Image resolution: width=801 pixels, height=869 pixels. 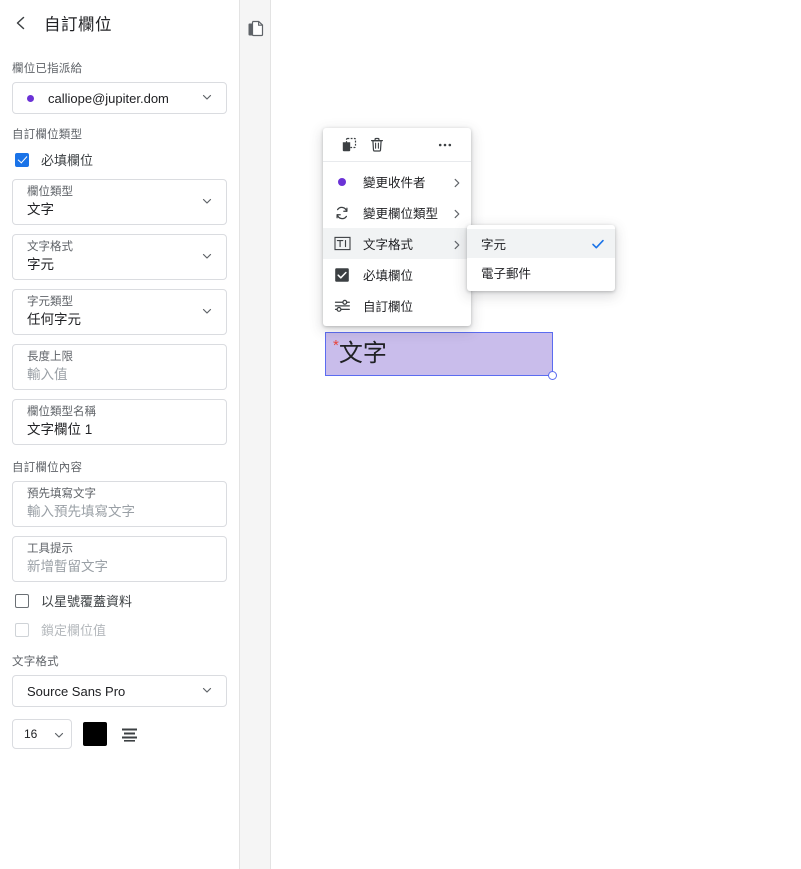 I want to click on character-type-select: 字元類型 任何字元, so click(x=119, y=312).